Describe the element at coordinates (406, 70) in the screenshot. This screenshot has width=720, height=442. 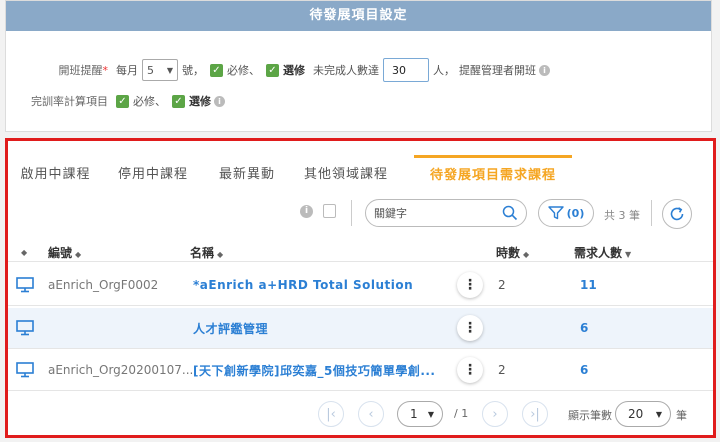
I see `uncompleted-count-input: 30` at that location.